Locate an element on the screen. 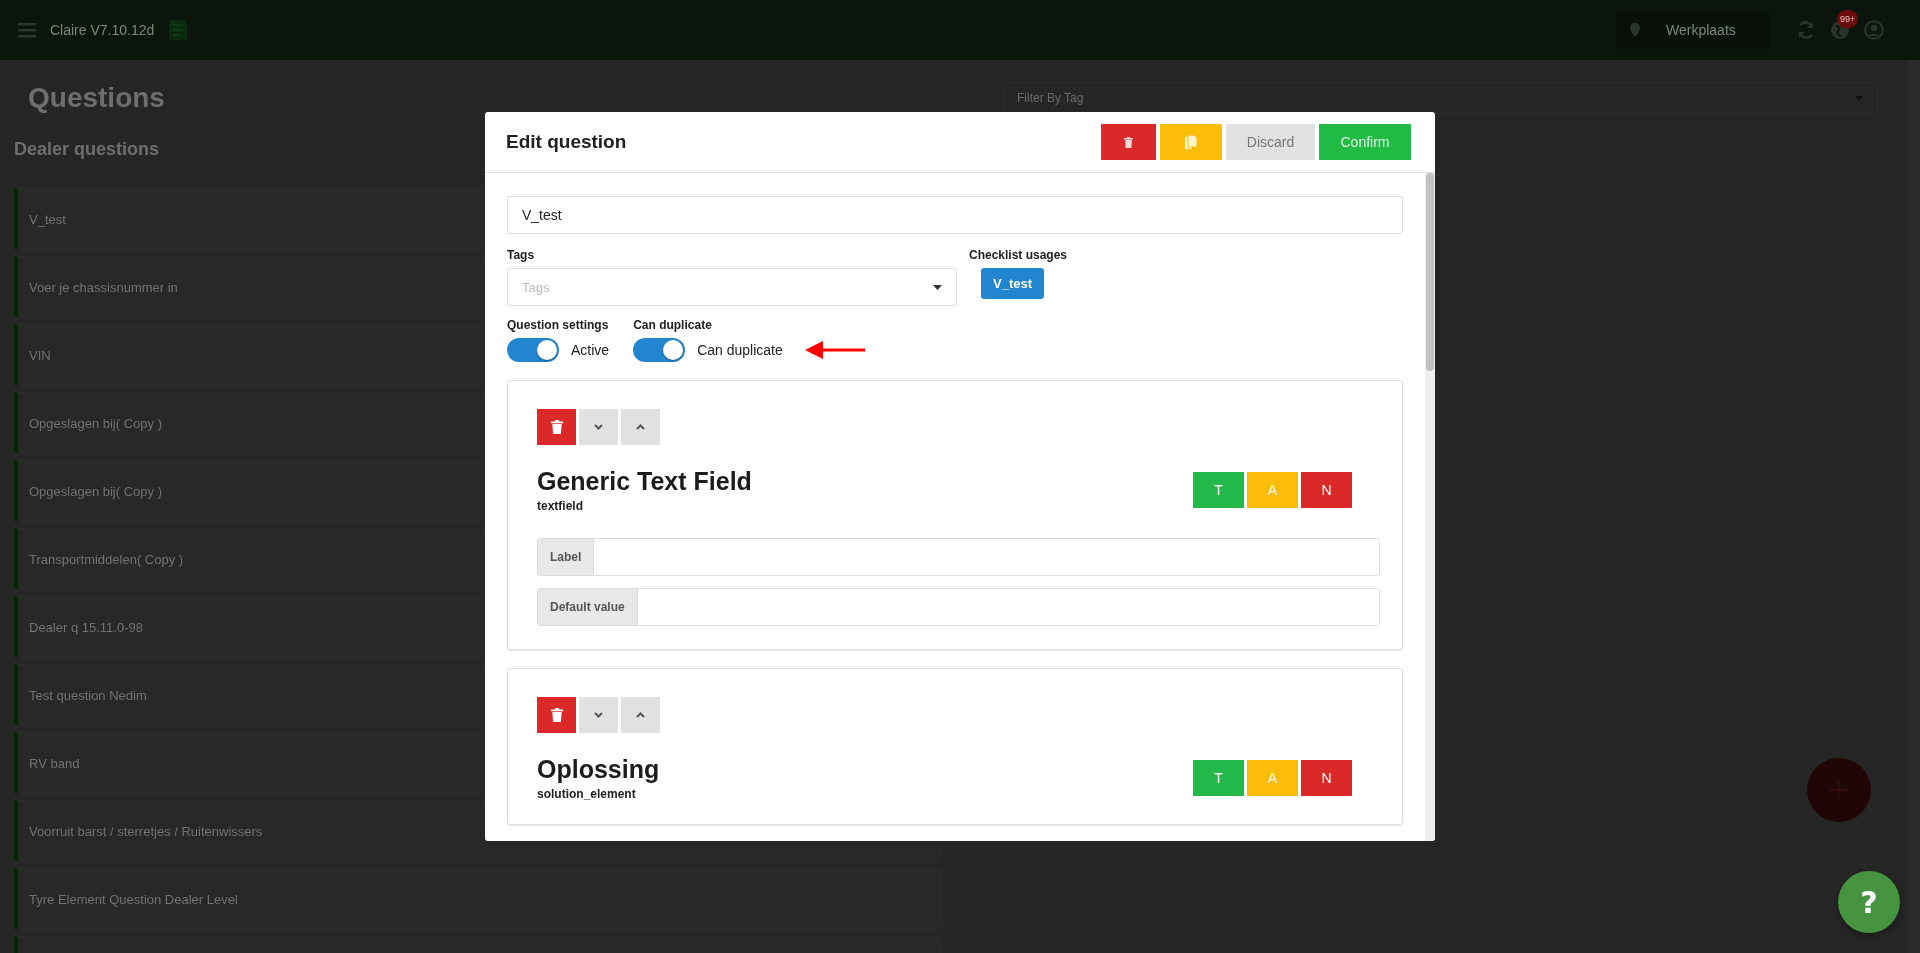  toggle-label: Active is located at coordinates (590, 350).